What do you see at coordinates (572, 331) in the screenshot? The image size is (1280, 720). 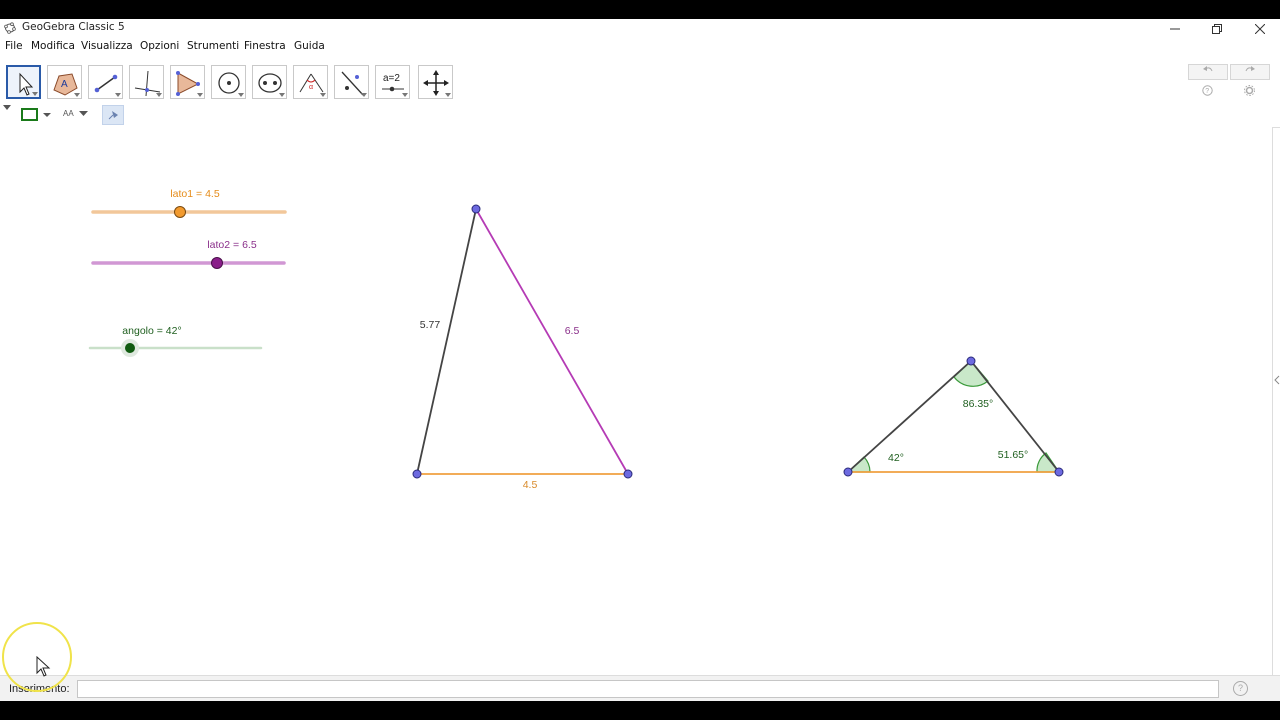 I see `triangle1-label-right: 6.5` at bounding box center [572, 331].